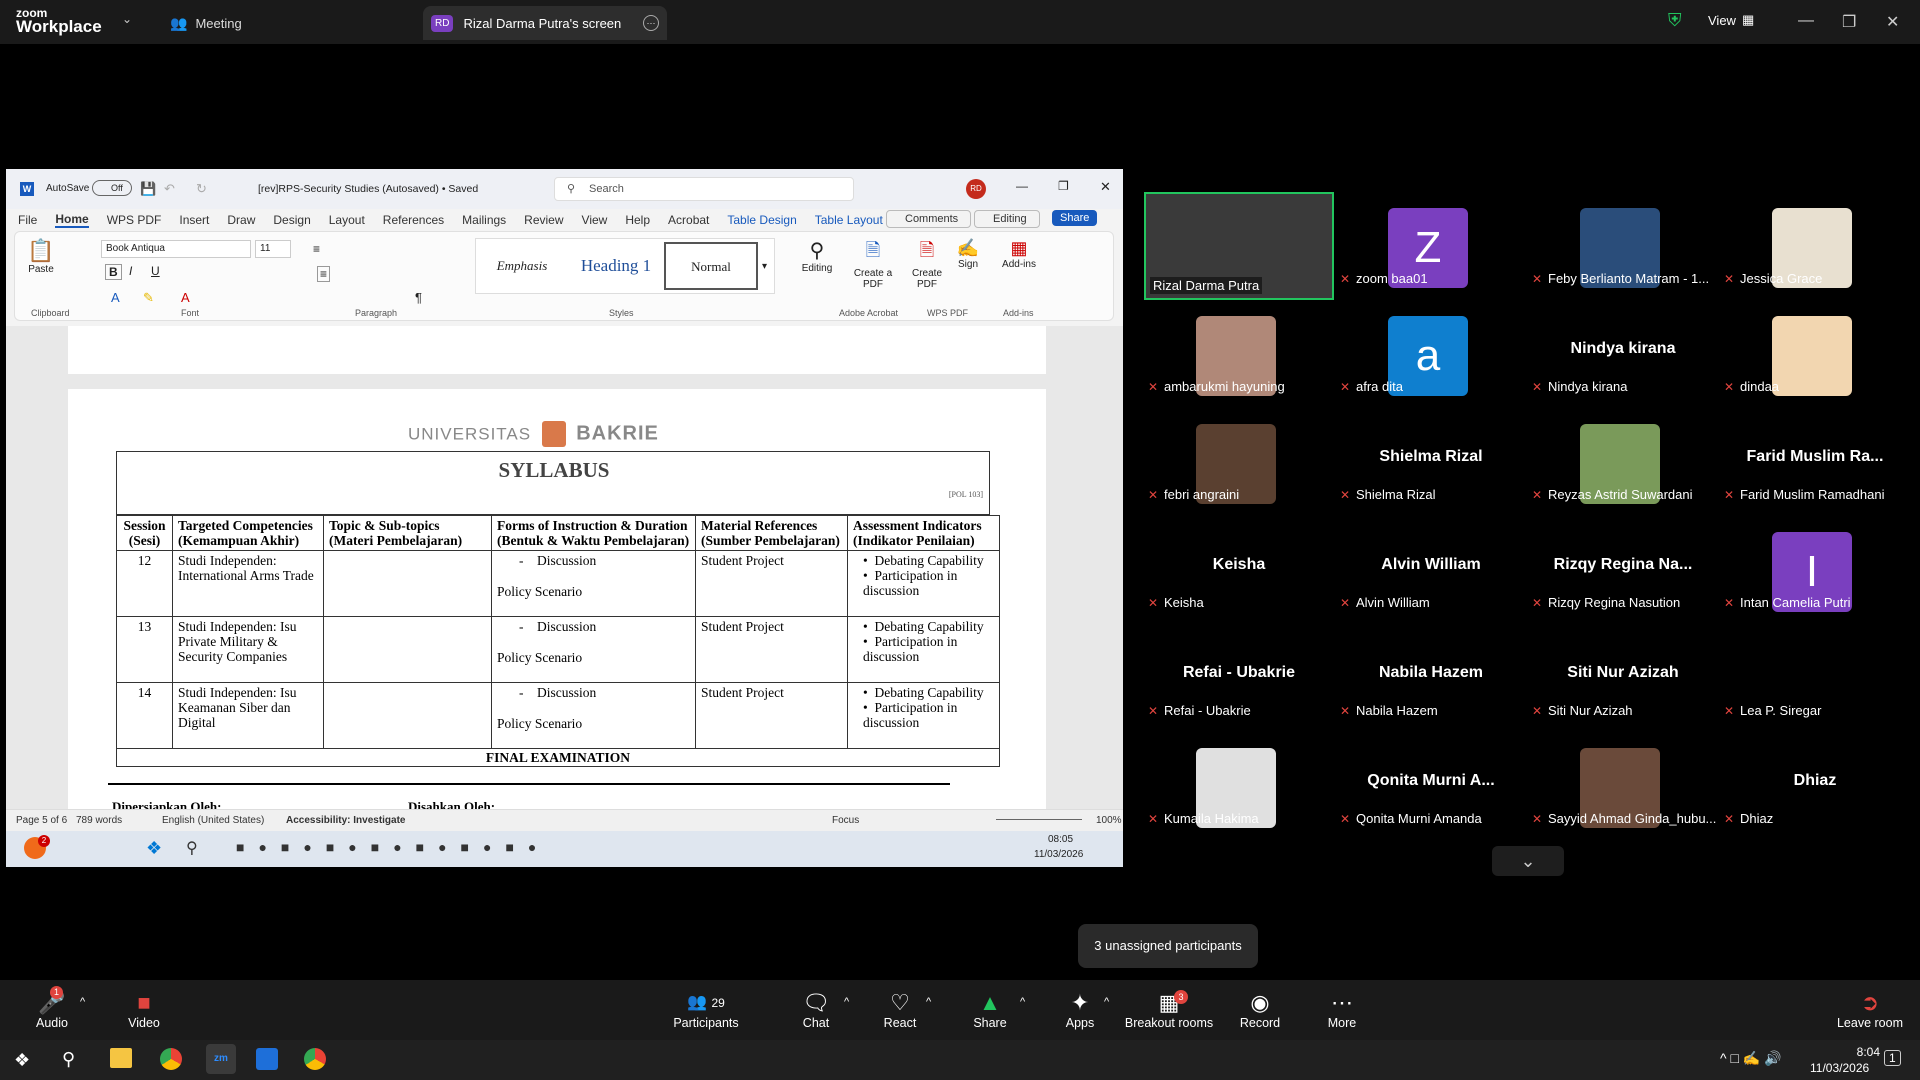 The height and width of the screenshot is (1080, 1920). What do you see at coordinates (169, 189) in the screenshot?
I see `undo-icon: ↶` at bounding box center [169, 189].